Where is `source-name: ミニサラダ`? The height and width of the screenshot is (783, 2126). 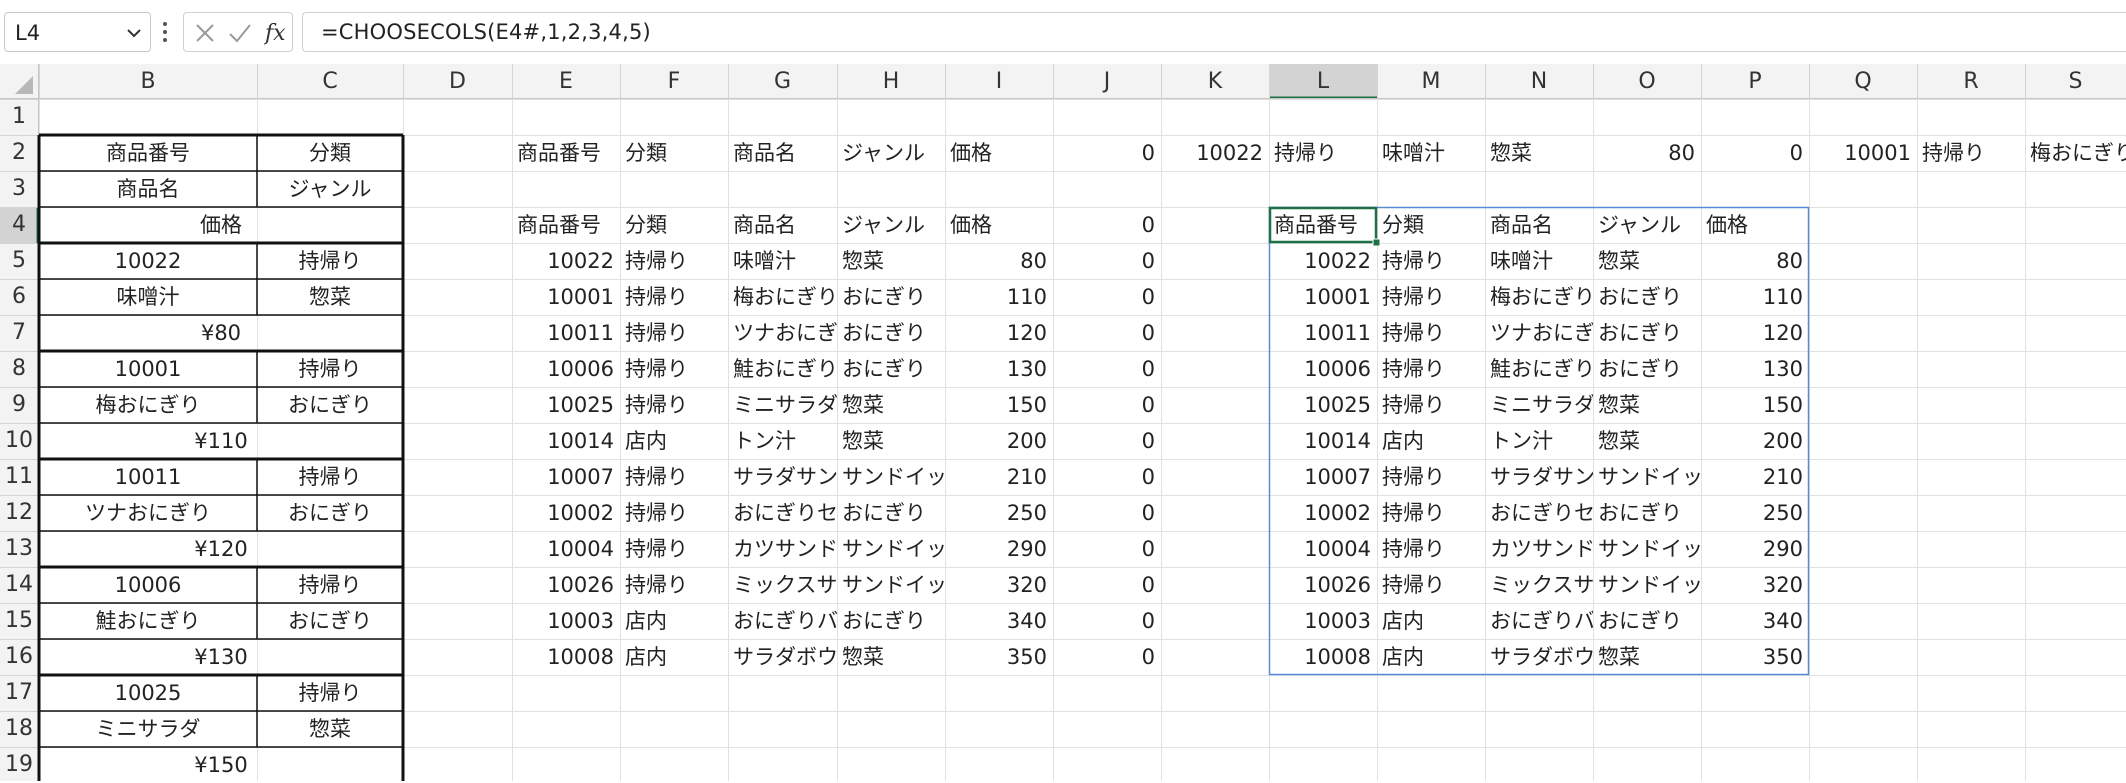
source-name: ミニサラダ is located at coordinates (782, 405).